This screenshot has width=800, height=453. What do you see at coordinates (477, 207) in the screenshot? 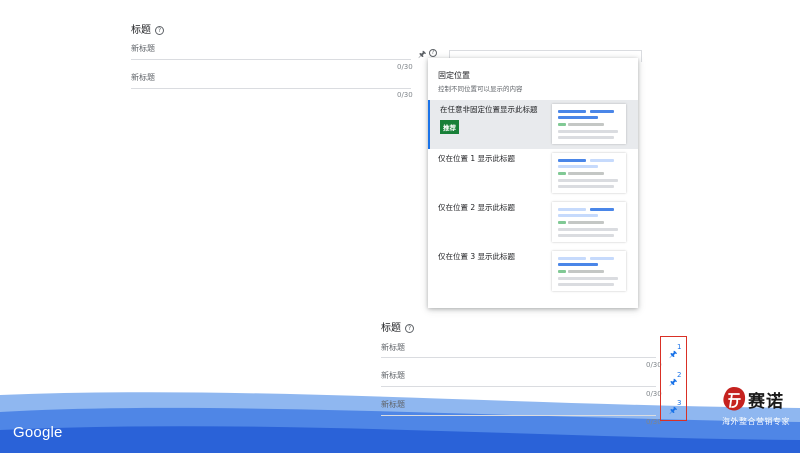
I see `option-label: 仅在位置 2 显示此标题` at bounding box center [477, 207].